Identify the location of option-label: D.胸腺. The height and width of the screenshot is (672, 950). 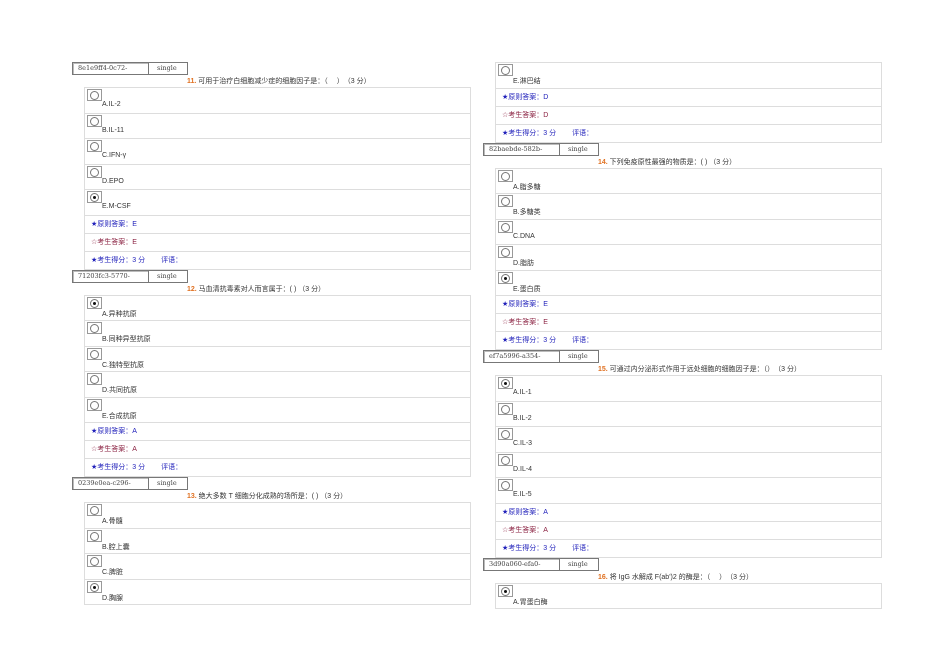
(112, 598).